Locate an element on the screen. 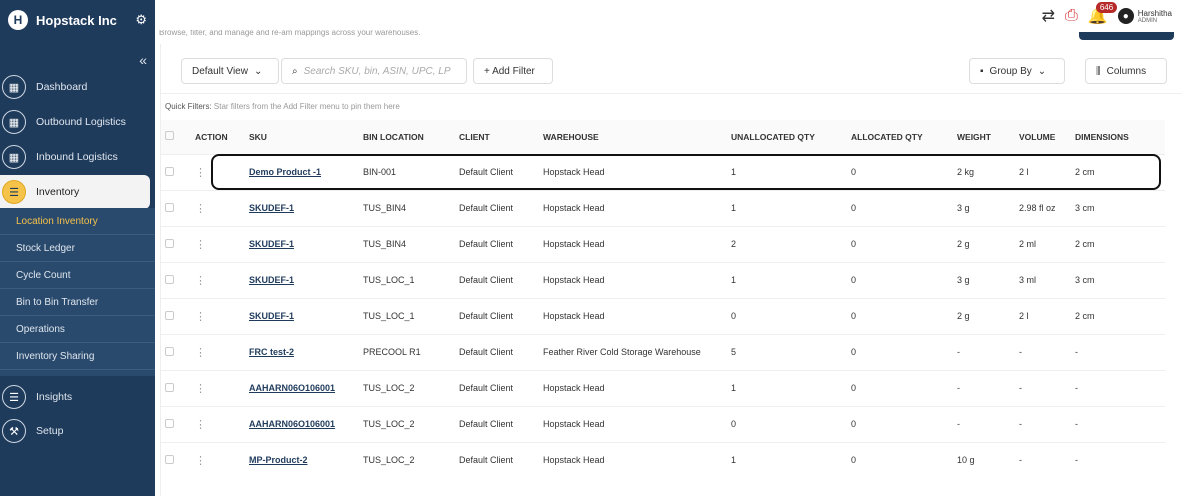  submenu-stock-ledger: Stock Ledger is located at coordinates (77, 248).